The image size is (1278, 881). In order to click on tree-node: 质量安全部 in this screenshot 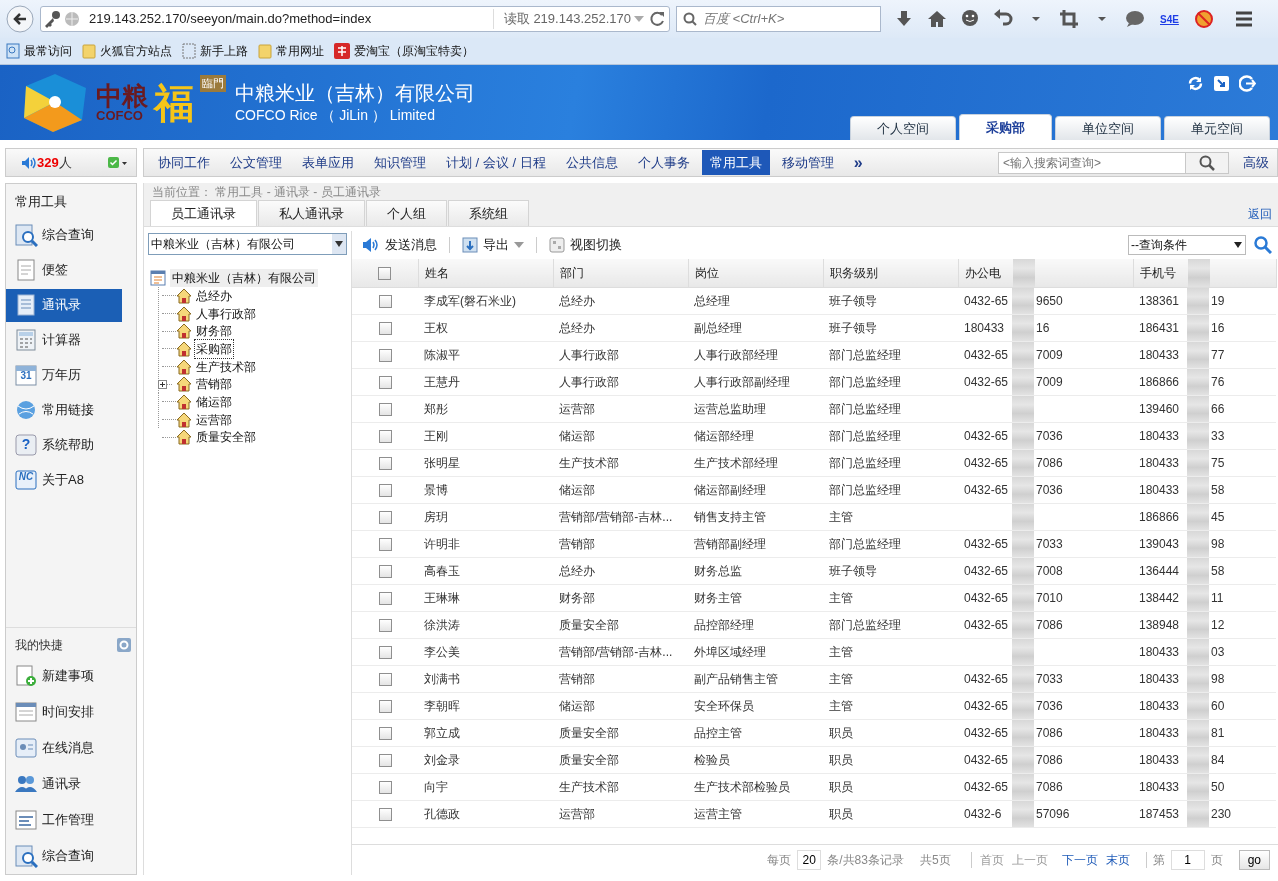, I will do `click(226, 437)`.